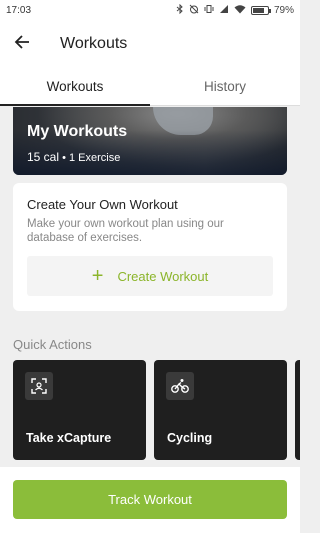 Image resolution: width=320 pixels, height=533 pixels. I want to click on tab-bar: Workouts History, so click(150, 87).